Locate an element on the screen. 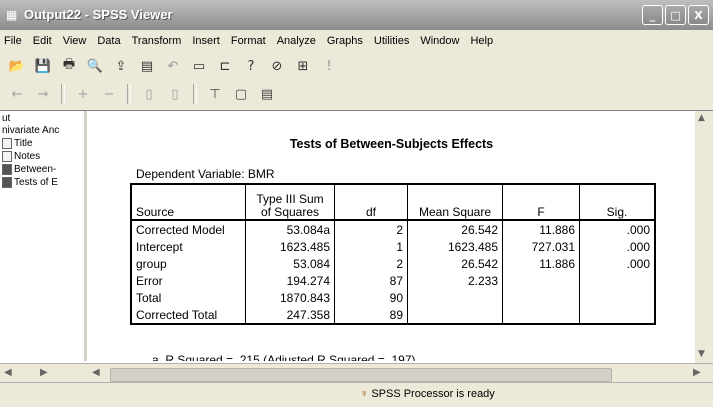 The width and height of the screenshot is (713, 407). recall-dialog-icon: ▤ is located at coordinates (147, 66).